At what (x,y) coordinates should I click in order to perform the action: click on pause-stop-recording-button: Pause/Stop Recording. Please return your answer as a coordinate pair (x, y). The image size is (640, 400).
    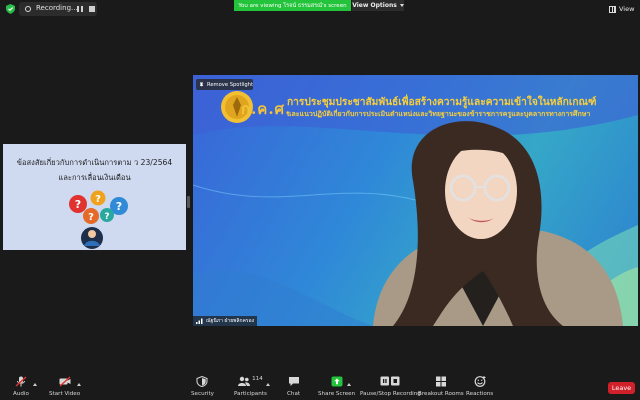
    Looking at the image, I should click on (390, 386).